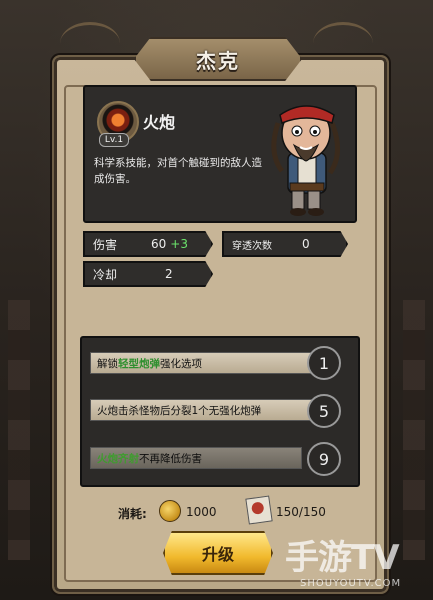 The width and height of the screenshot is (433, 600). Describe the element at coordinates (204, 363) in the screenshot. I see `upgrade-row-1: 解锁 轻型炮弹 强化选项` at that location.